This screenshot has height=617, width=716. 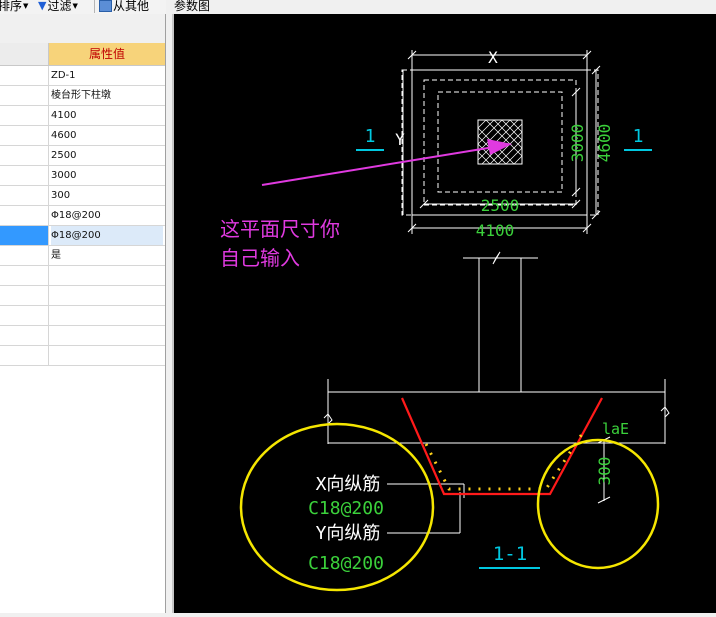 I want to click on property-value-cell: 棱台形下柱墩, so click(x=107, y=95).